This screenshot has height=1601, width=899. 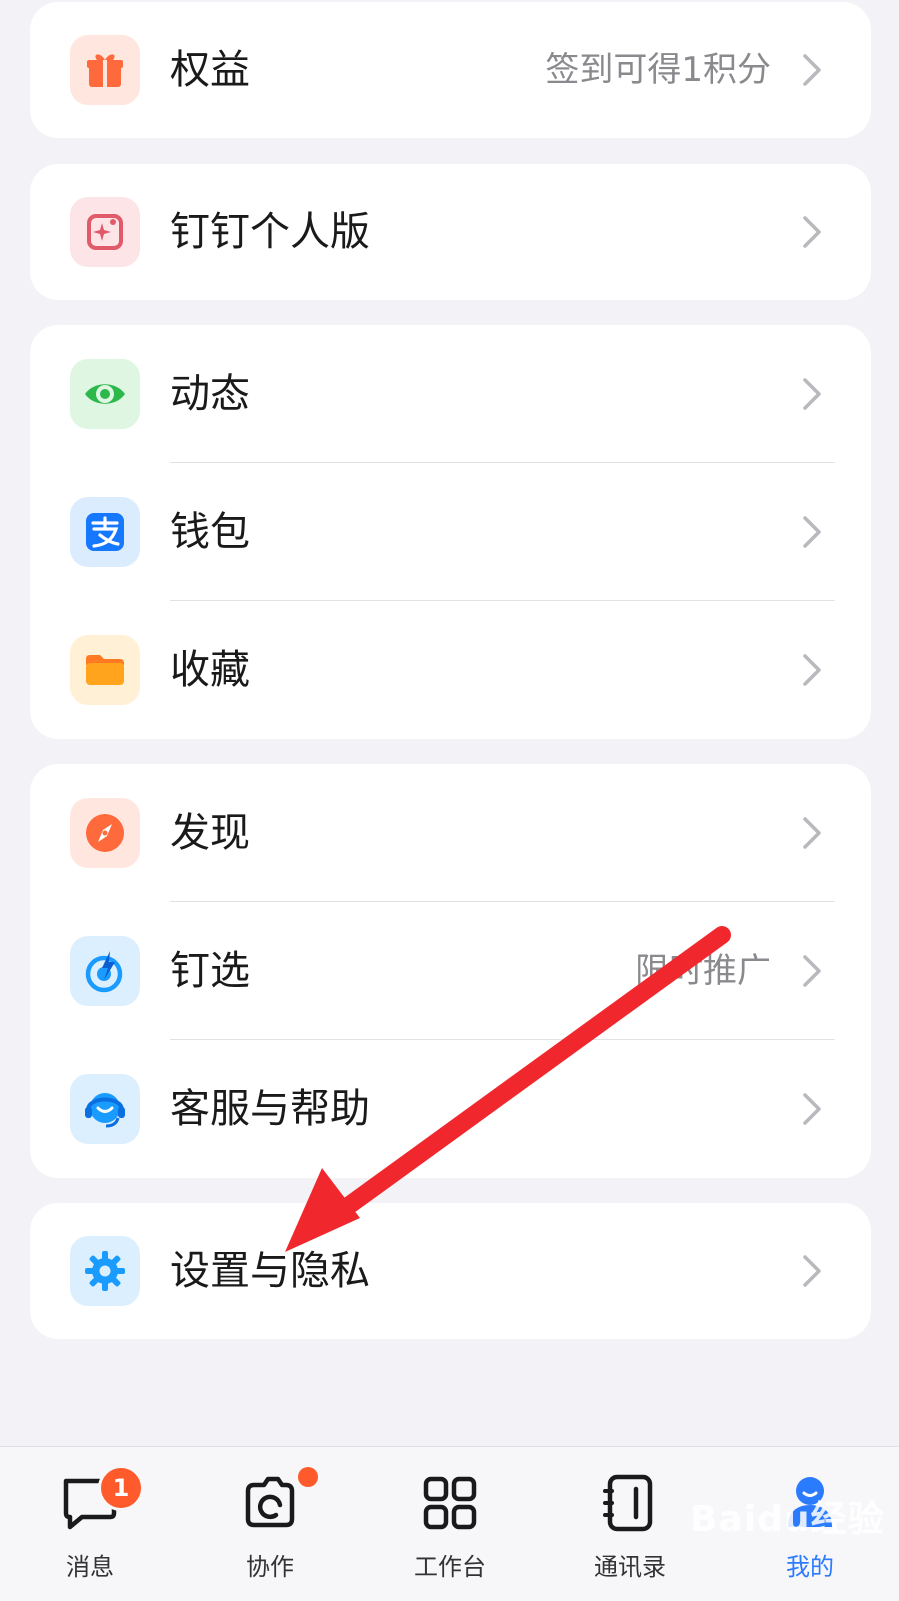 What do you see at coordinates (270, 1502) in the screenshot?
I see `collab-icon` at bounding box center [270, 1502].